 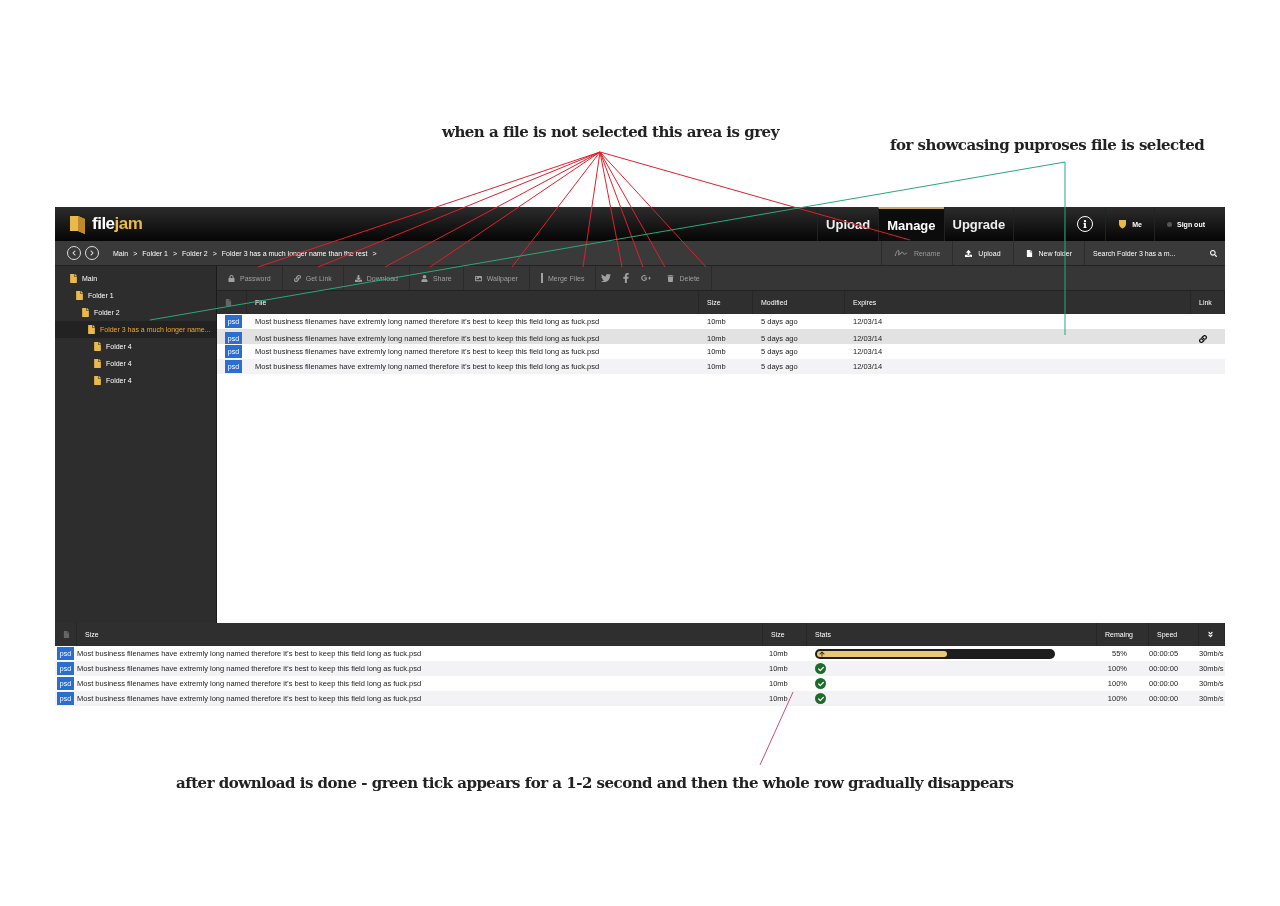 I want to click on logo-icon, so click(x=78, y=224).